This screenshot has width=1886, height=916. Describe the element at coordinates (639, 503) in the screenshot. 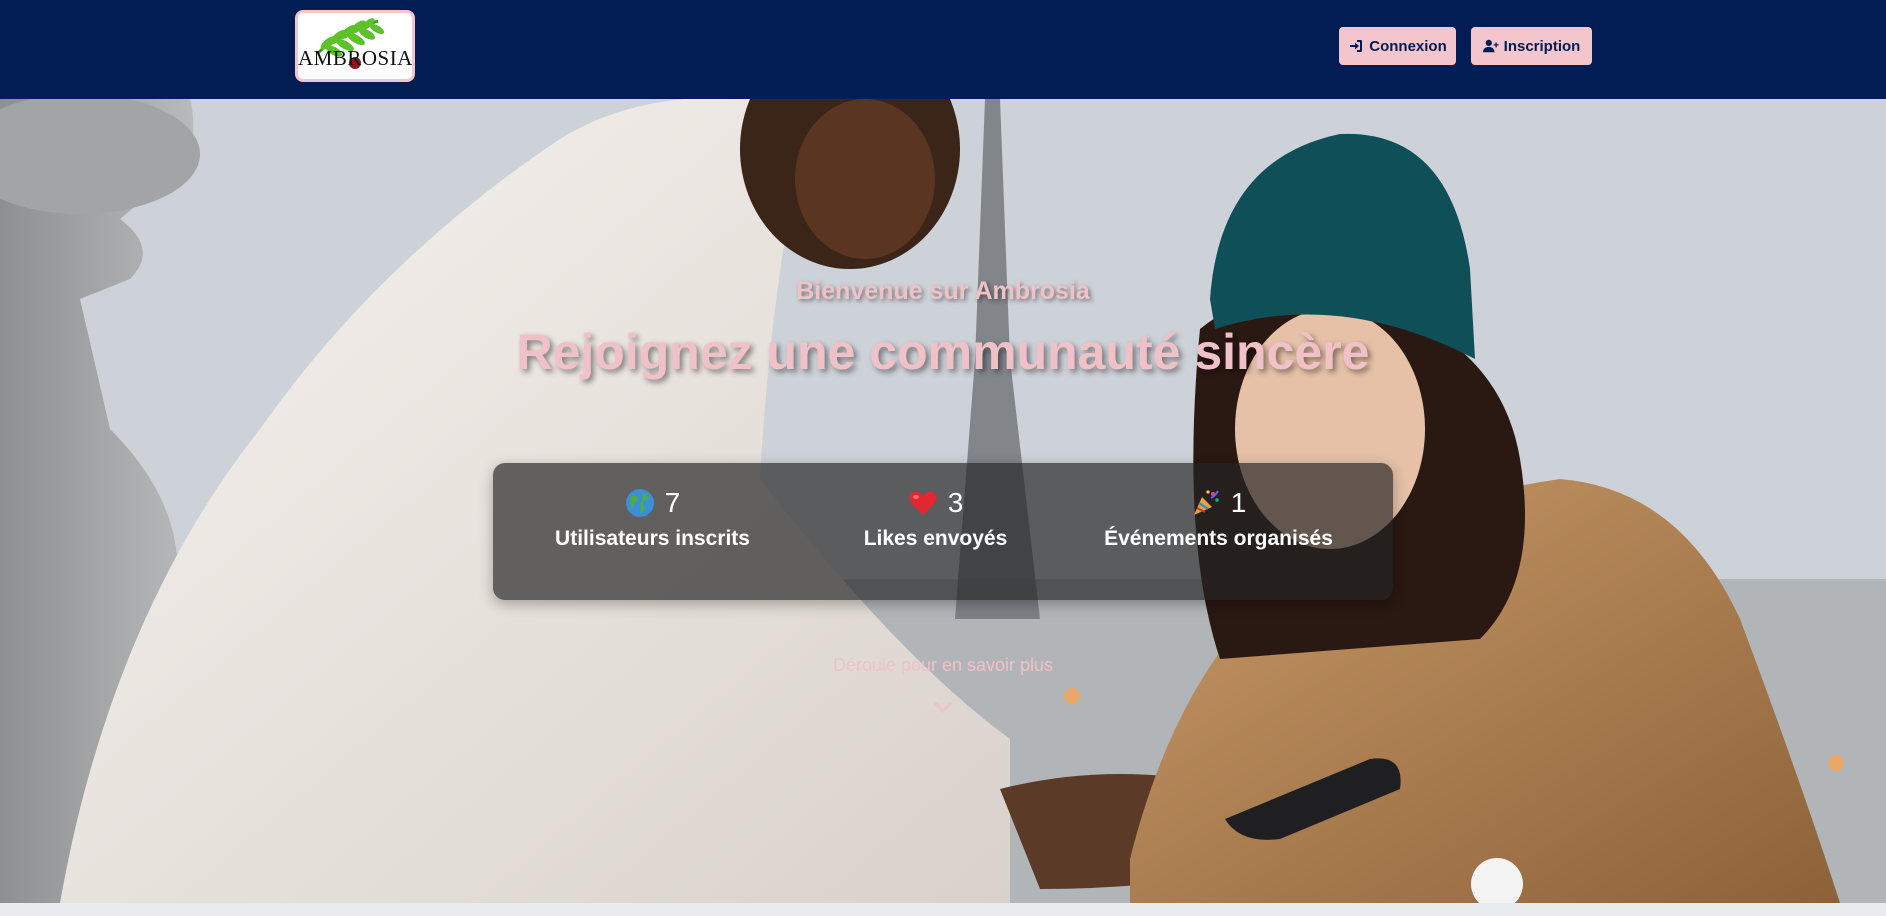

I see `globe-icon` at that location.